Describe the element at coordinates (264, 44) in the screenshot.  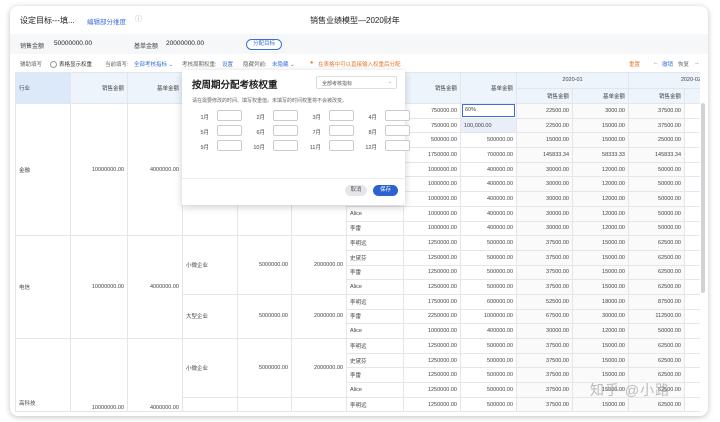
I see `allocate-target-button: 分配目标` at that location.